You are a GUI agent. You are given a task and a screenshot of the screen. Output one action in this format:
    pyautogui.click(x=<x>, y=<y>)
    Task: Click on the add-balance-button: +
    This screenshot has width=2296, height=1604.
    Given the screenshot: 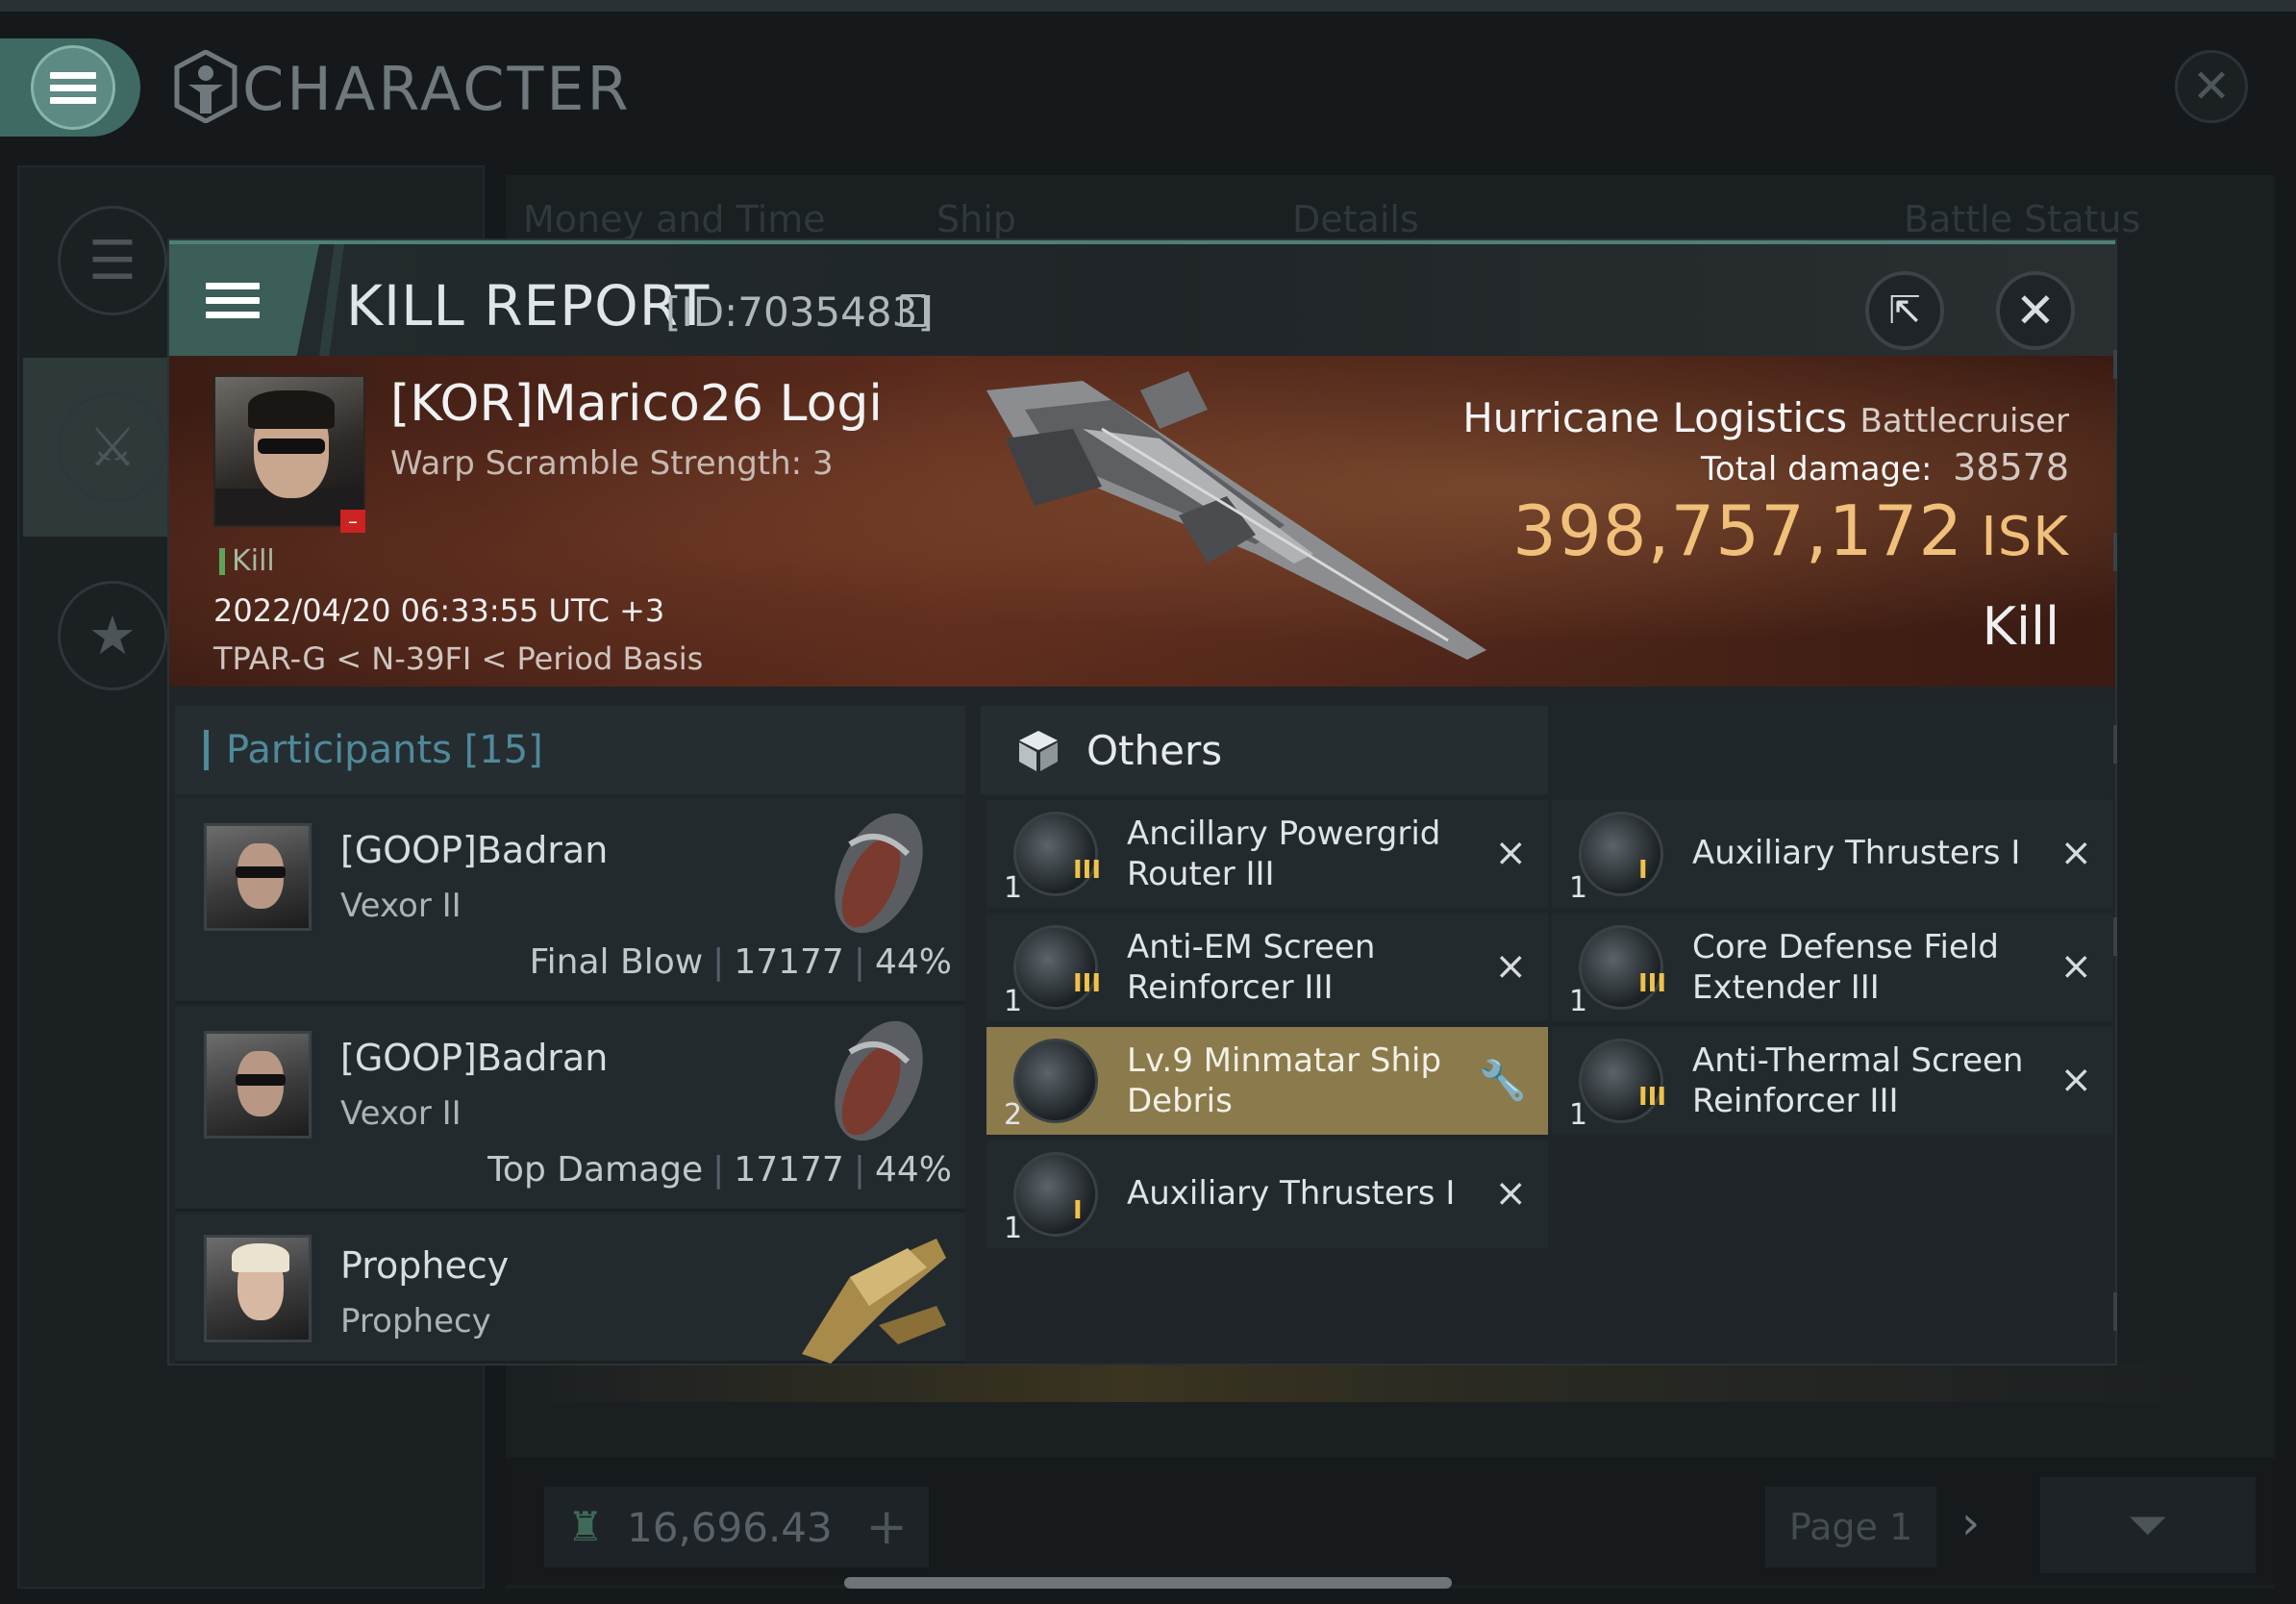 What is the action you would take?
    pyautogui.click(x=886, y=1527)
    